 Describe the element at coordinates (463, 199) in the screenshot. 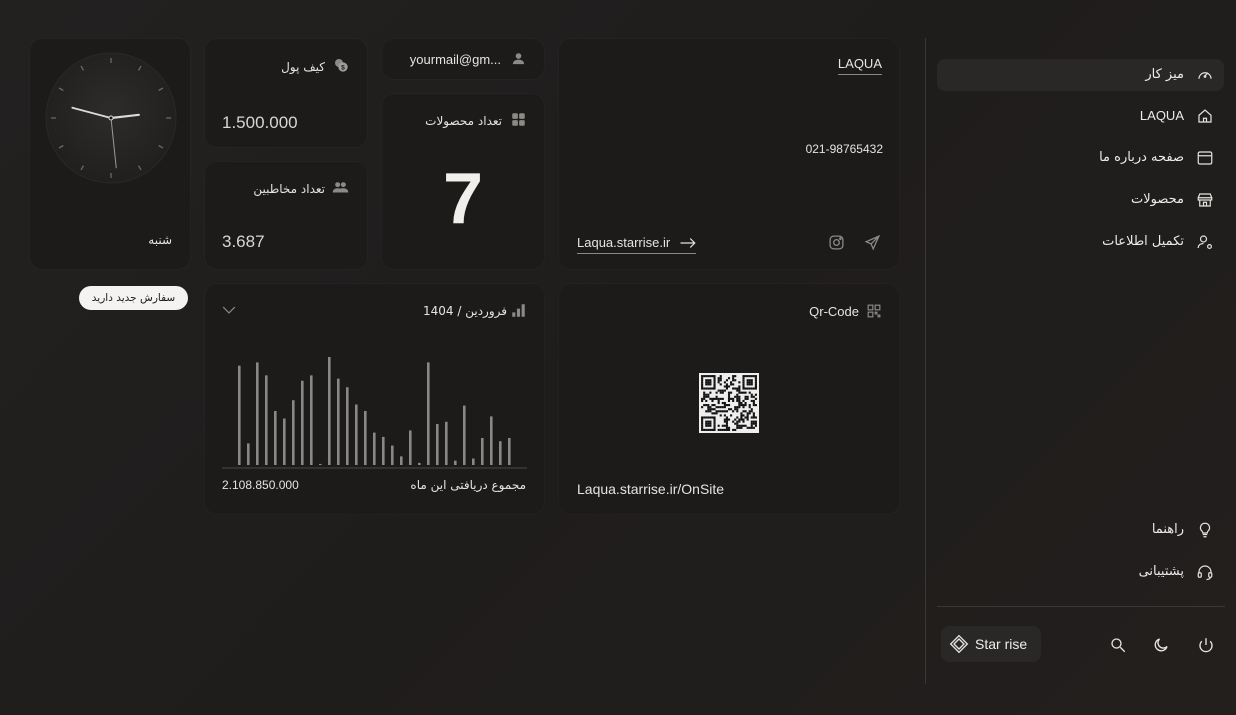

I see `products-value: 7` at that location.